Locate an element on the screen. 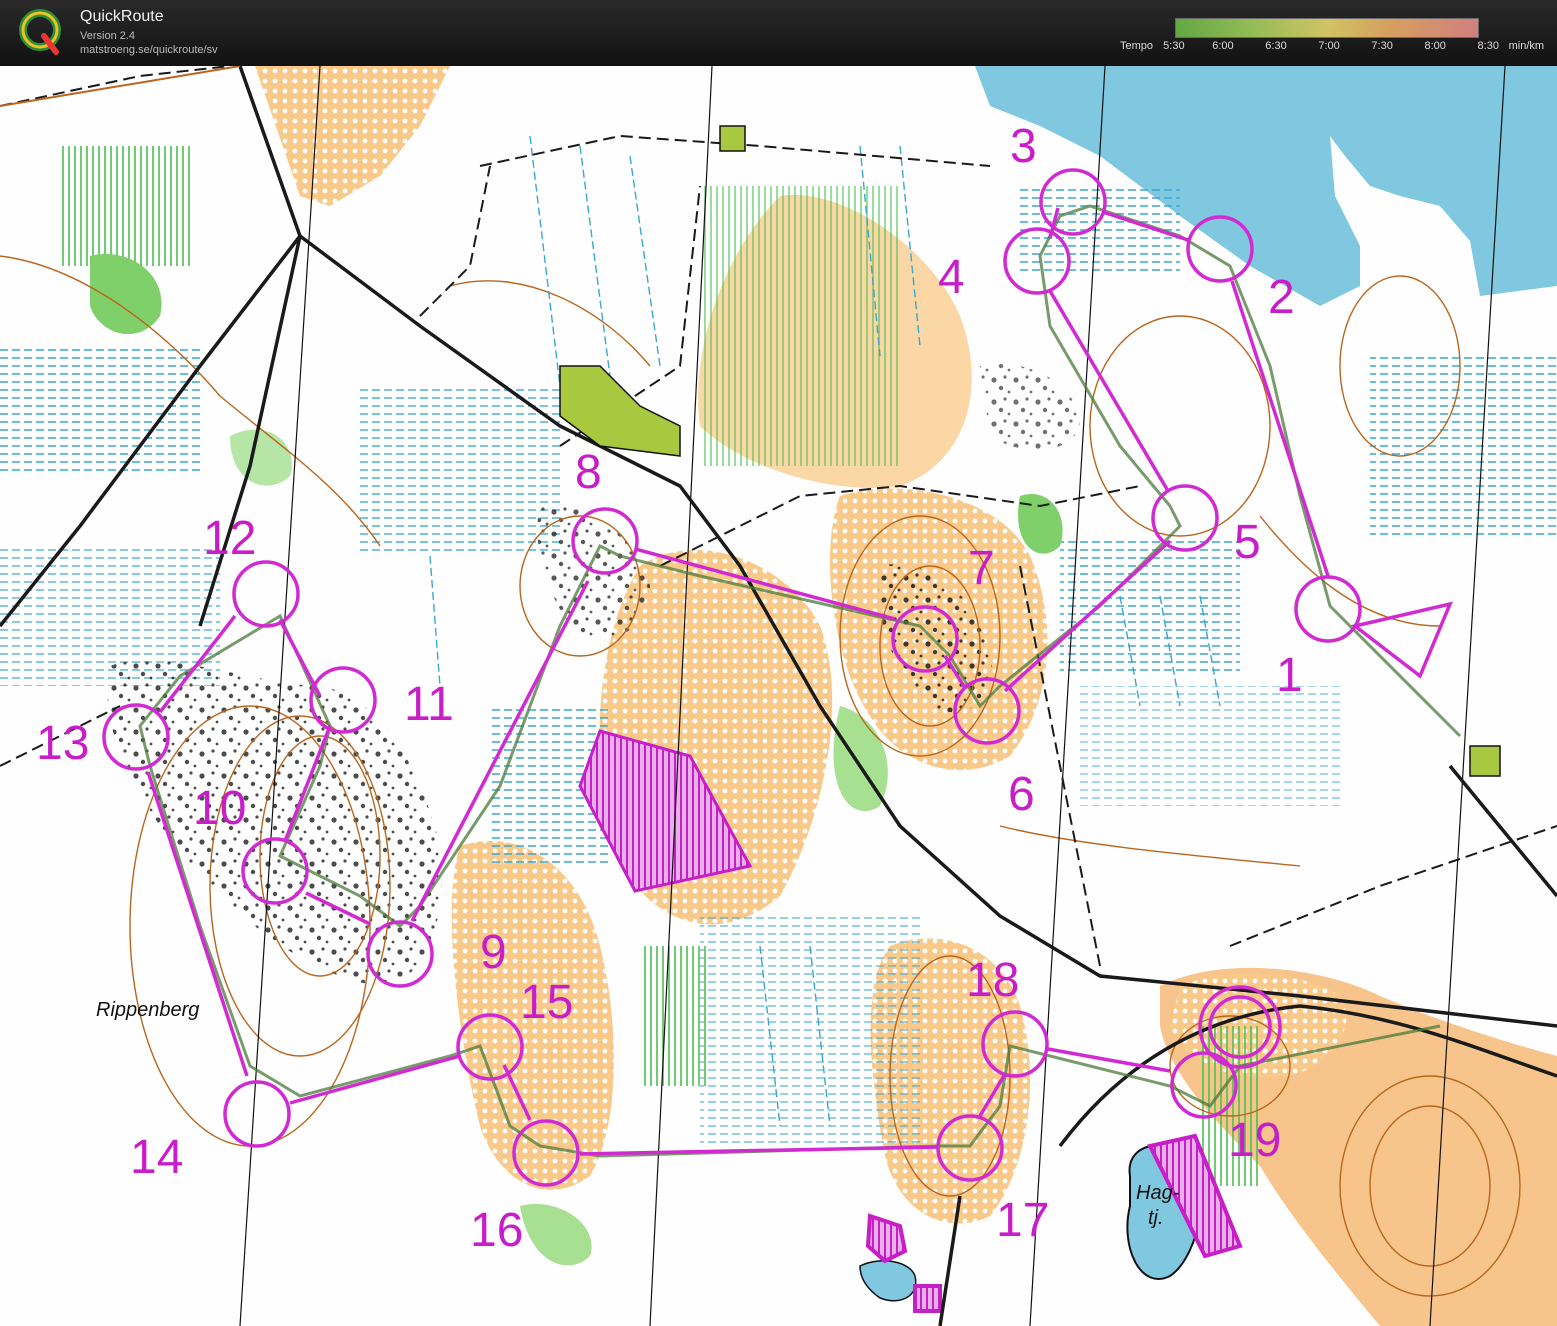 Image resolution: width=1557 pixels, height=1326 pixels. tempo-tick: 6:30 is located at coordinates (1276, 46).